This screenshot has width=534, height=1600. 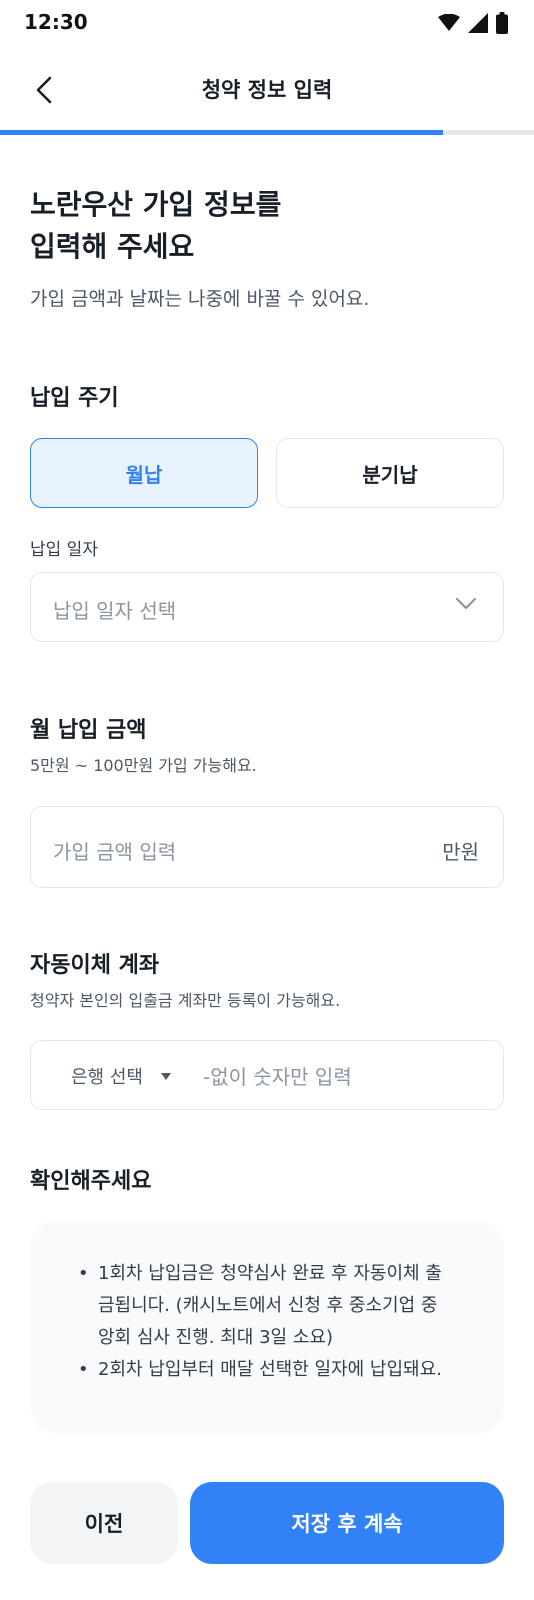 What do you see at coordinates (460, 852) in the screenshot?
I see `amount-unit: 만원` at bounding box center [460, 852].